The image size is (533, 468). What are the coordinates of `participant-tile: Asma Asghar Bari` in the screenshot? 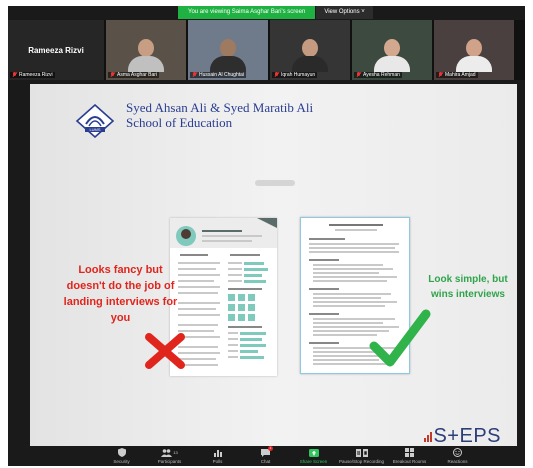 It's located at (146, 50).